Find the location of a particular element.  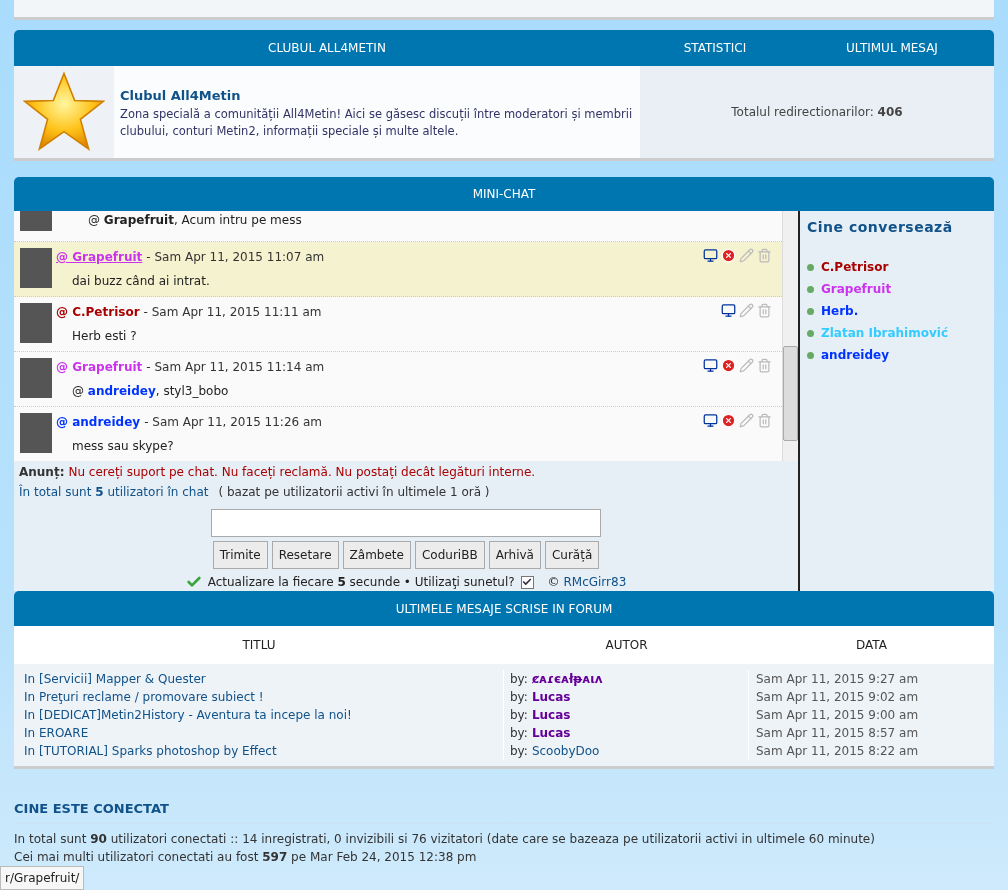

chat-message-text: @ andreidey, styl3_bobo is located at coordinates (150, 391).